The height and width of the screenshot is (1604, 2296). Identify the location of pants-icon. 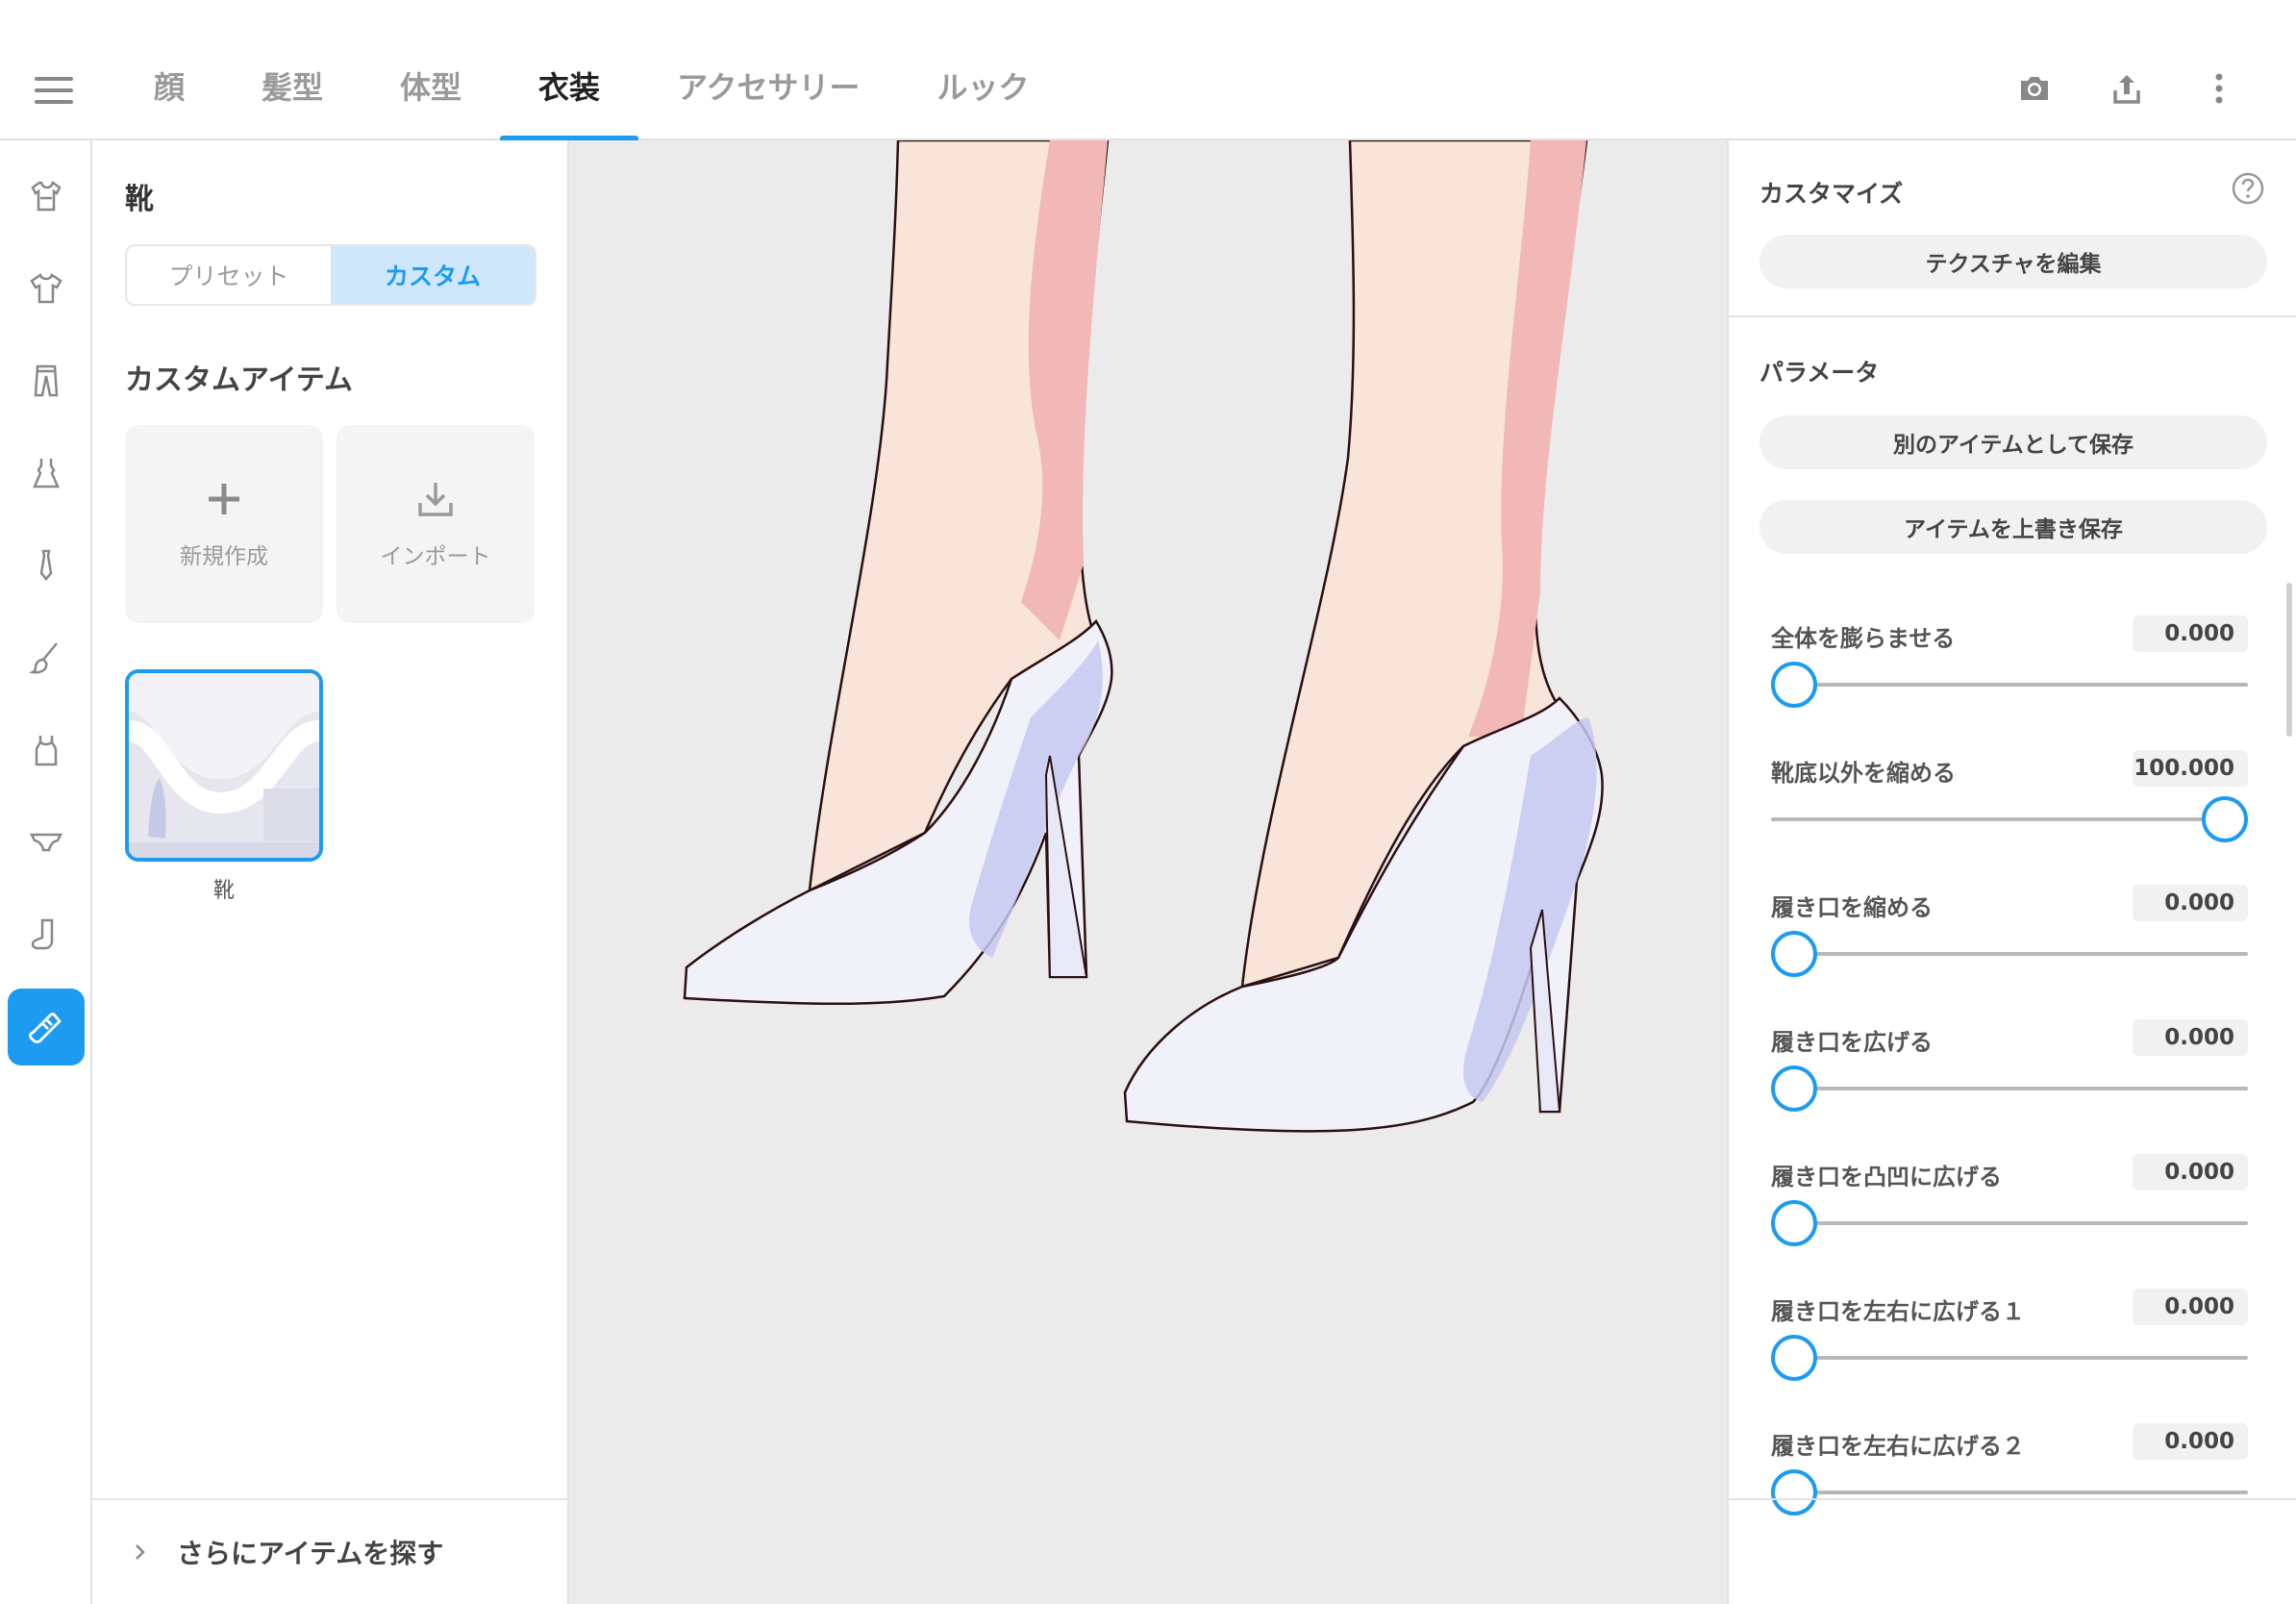
(46, 380).